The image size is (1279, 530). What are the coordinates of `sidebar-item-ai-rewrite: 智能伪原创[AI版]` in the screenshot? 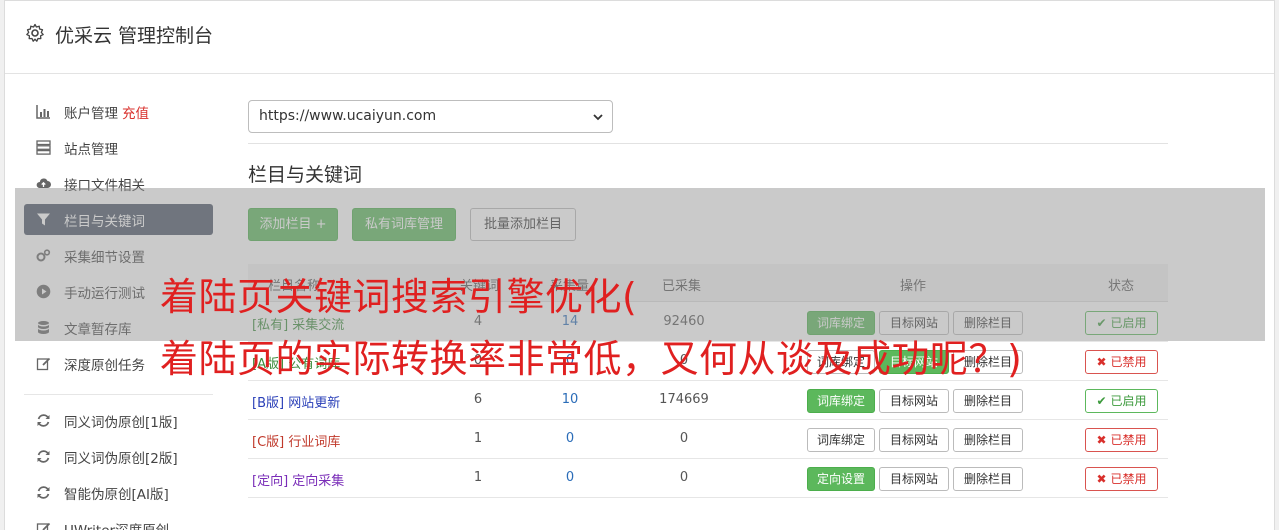 It's located at (118, 492).